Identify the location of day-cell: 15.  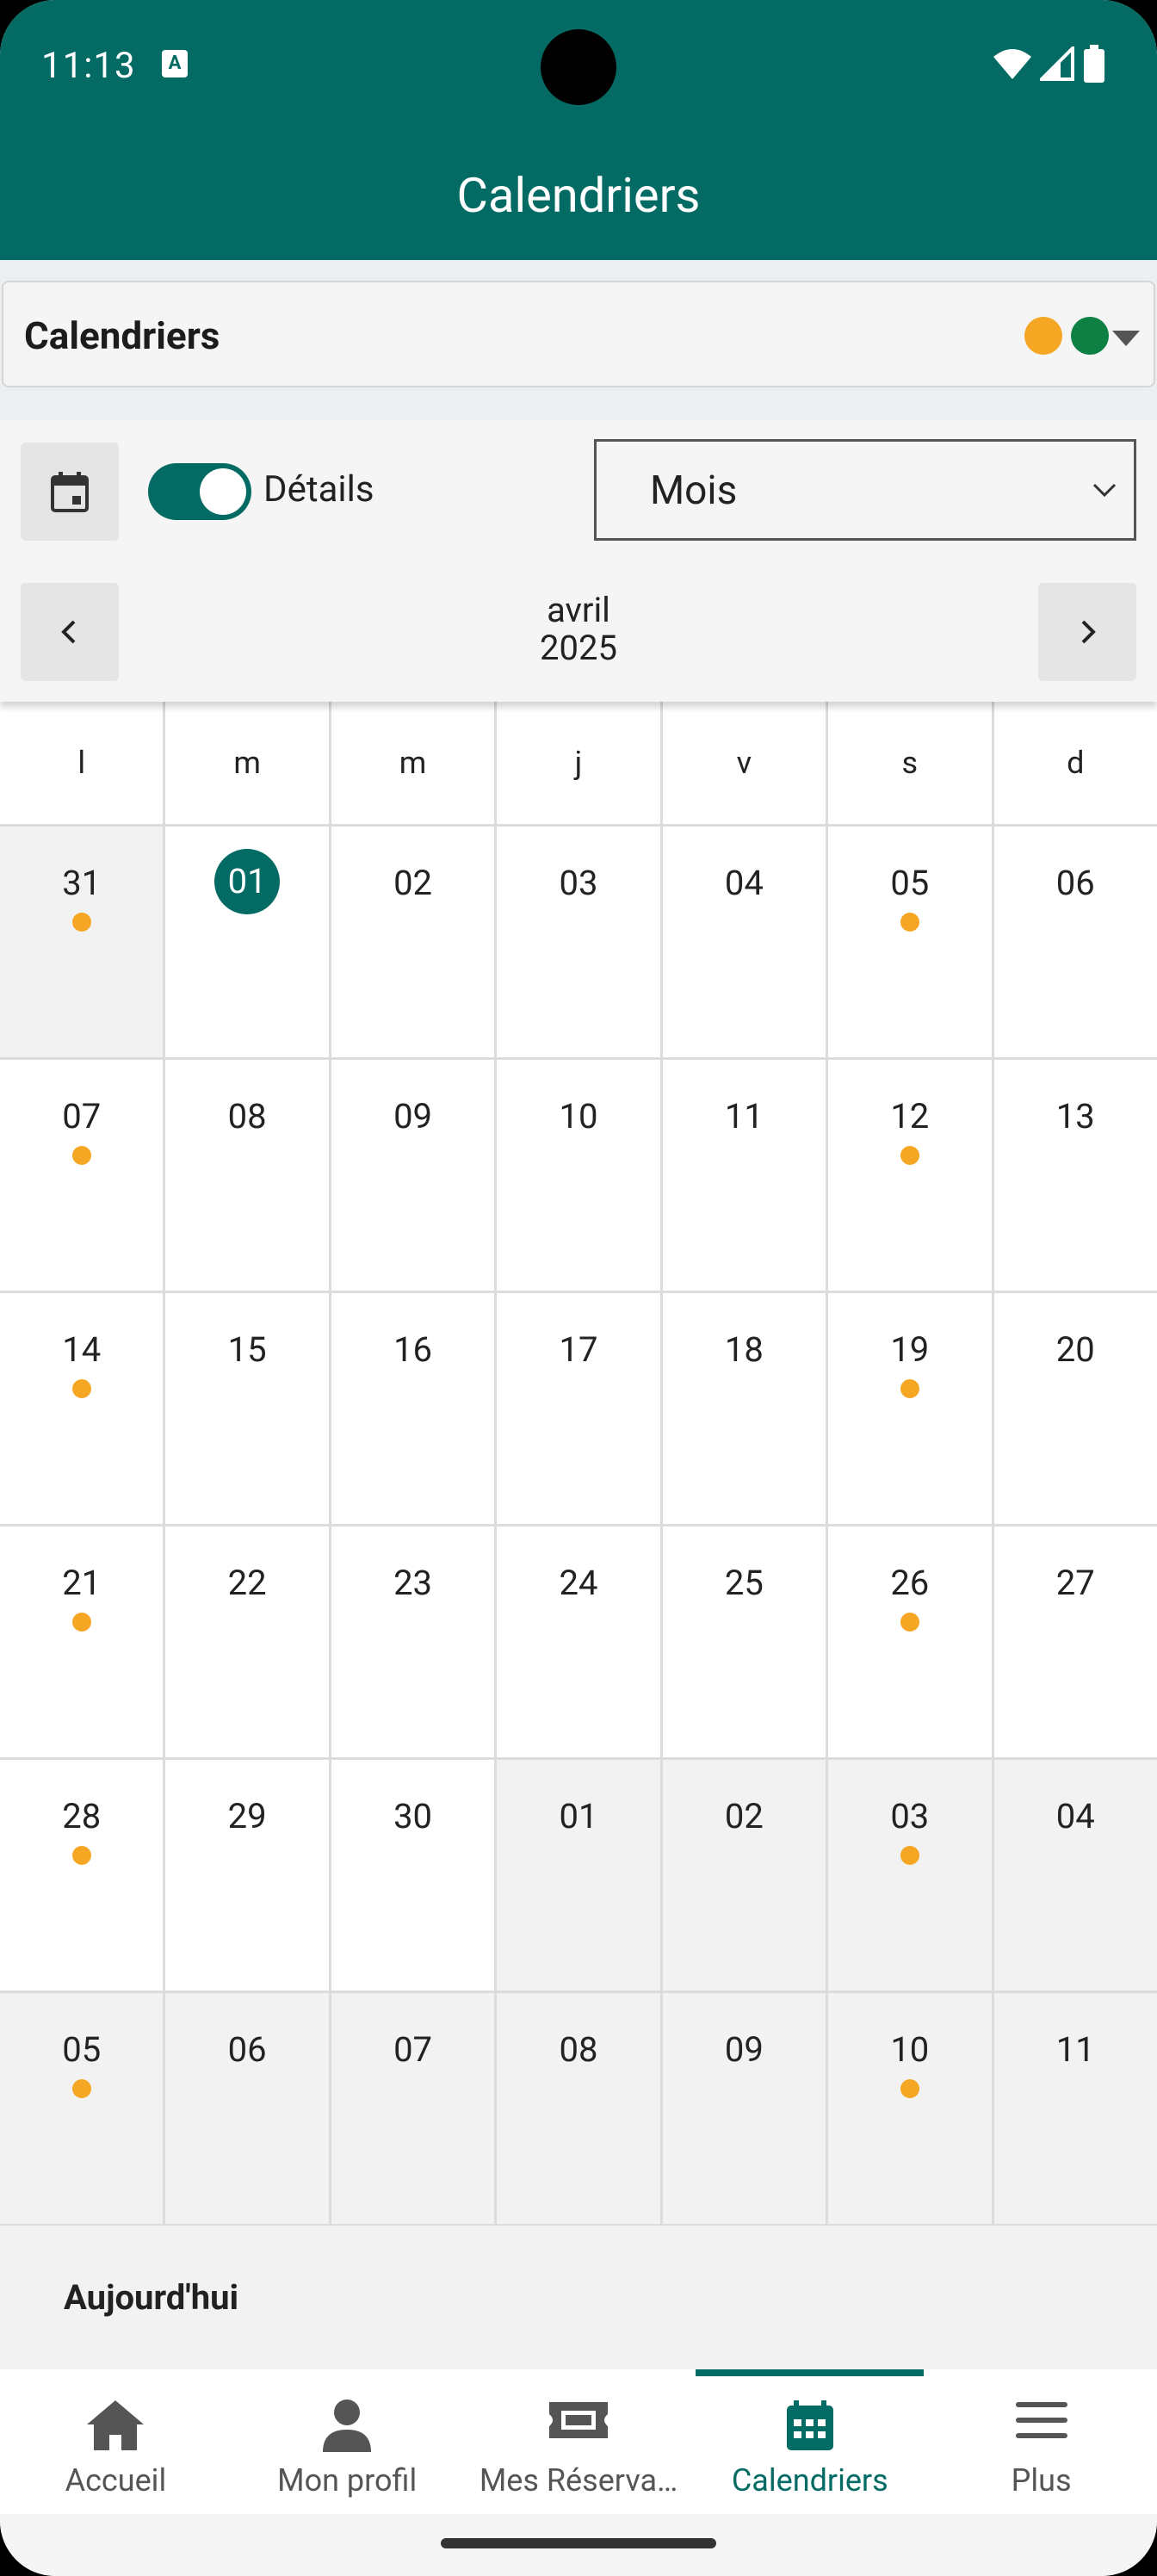
(248, 1409).